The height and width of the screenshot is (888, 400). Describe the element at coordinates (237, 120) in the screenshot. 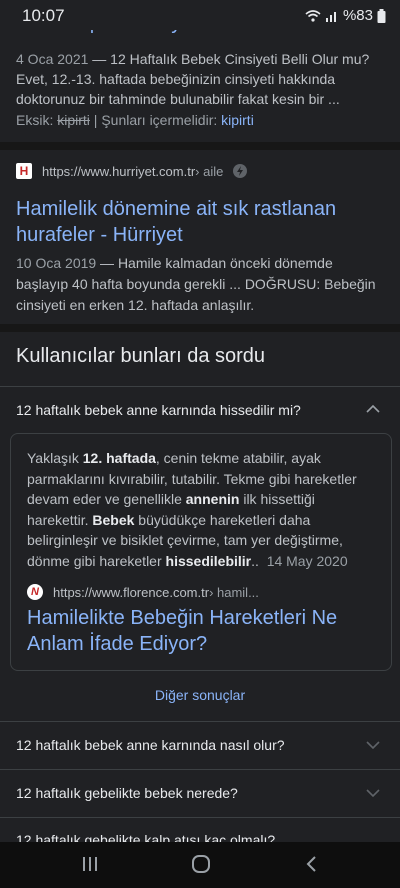

I see `must-include-link: kipirti` at that location.